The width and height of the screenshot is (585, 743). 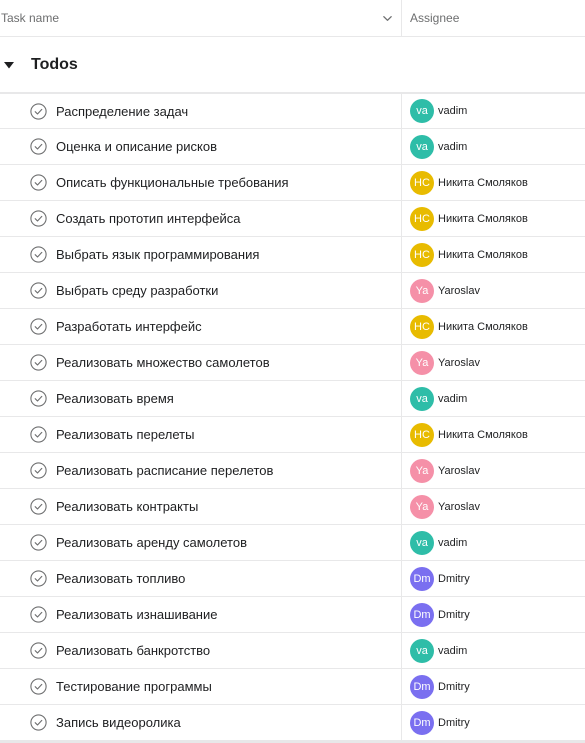 I want to click on table-row: Оценка и описание рисков va vadim, so click(x=292, y=147).